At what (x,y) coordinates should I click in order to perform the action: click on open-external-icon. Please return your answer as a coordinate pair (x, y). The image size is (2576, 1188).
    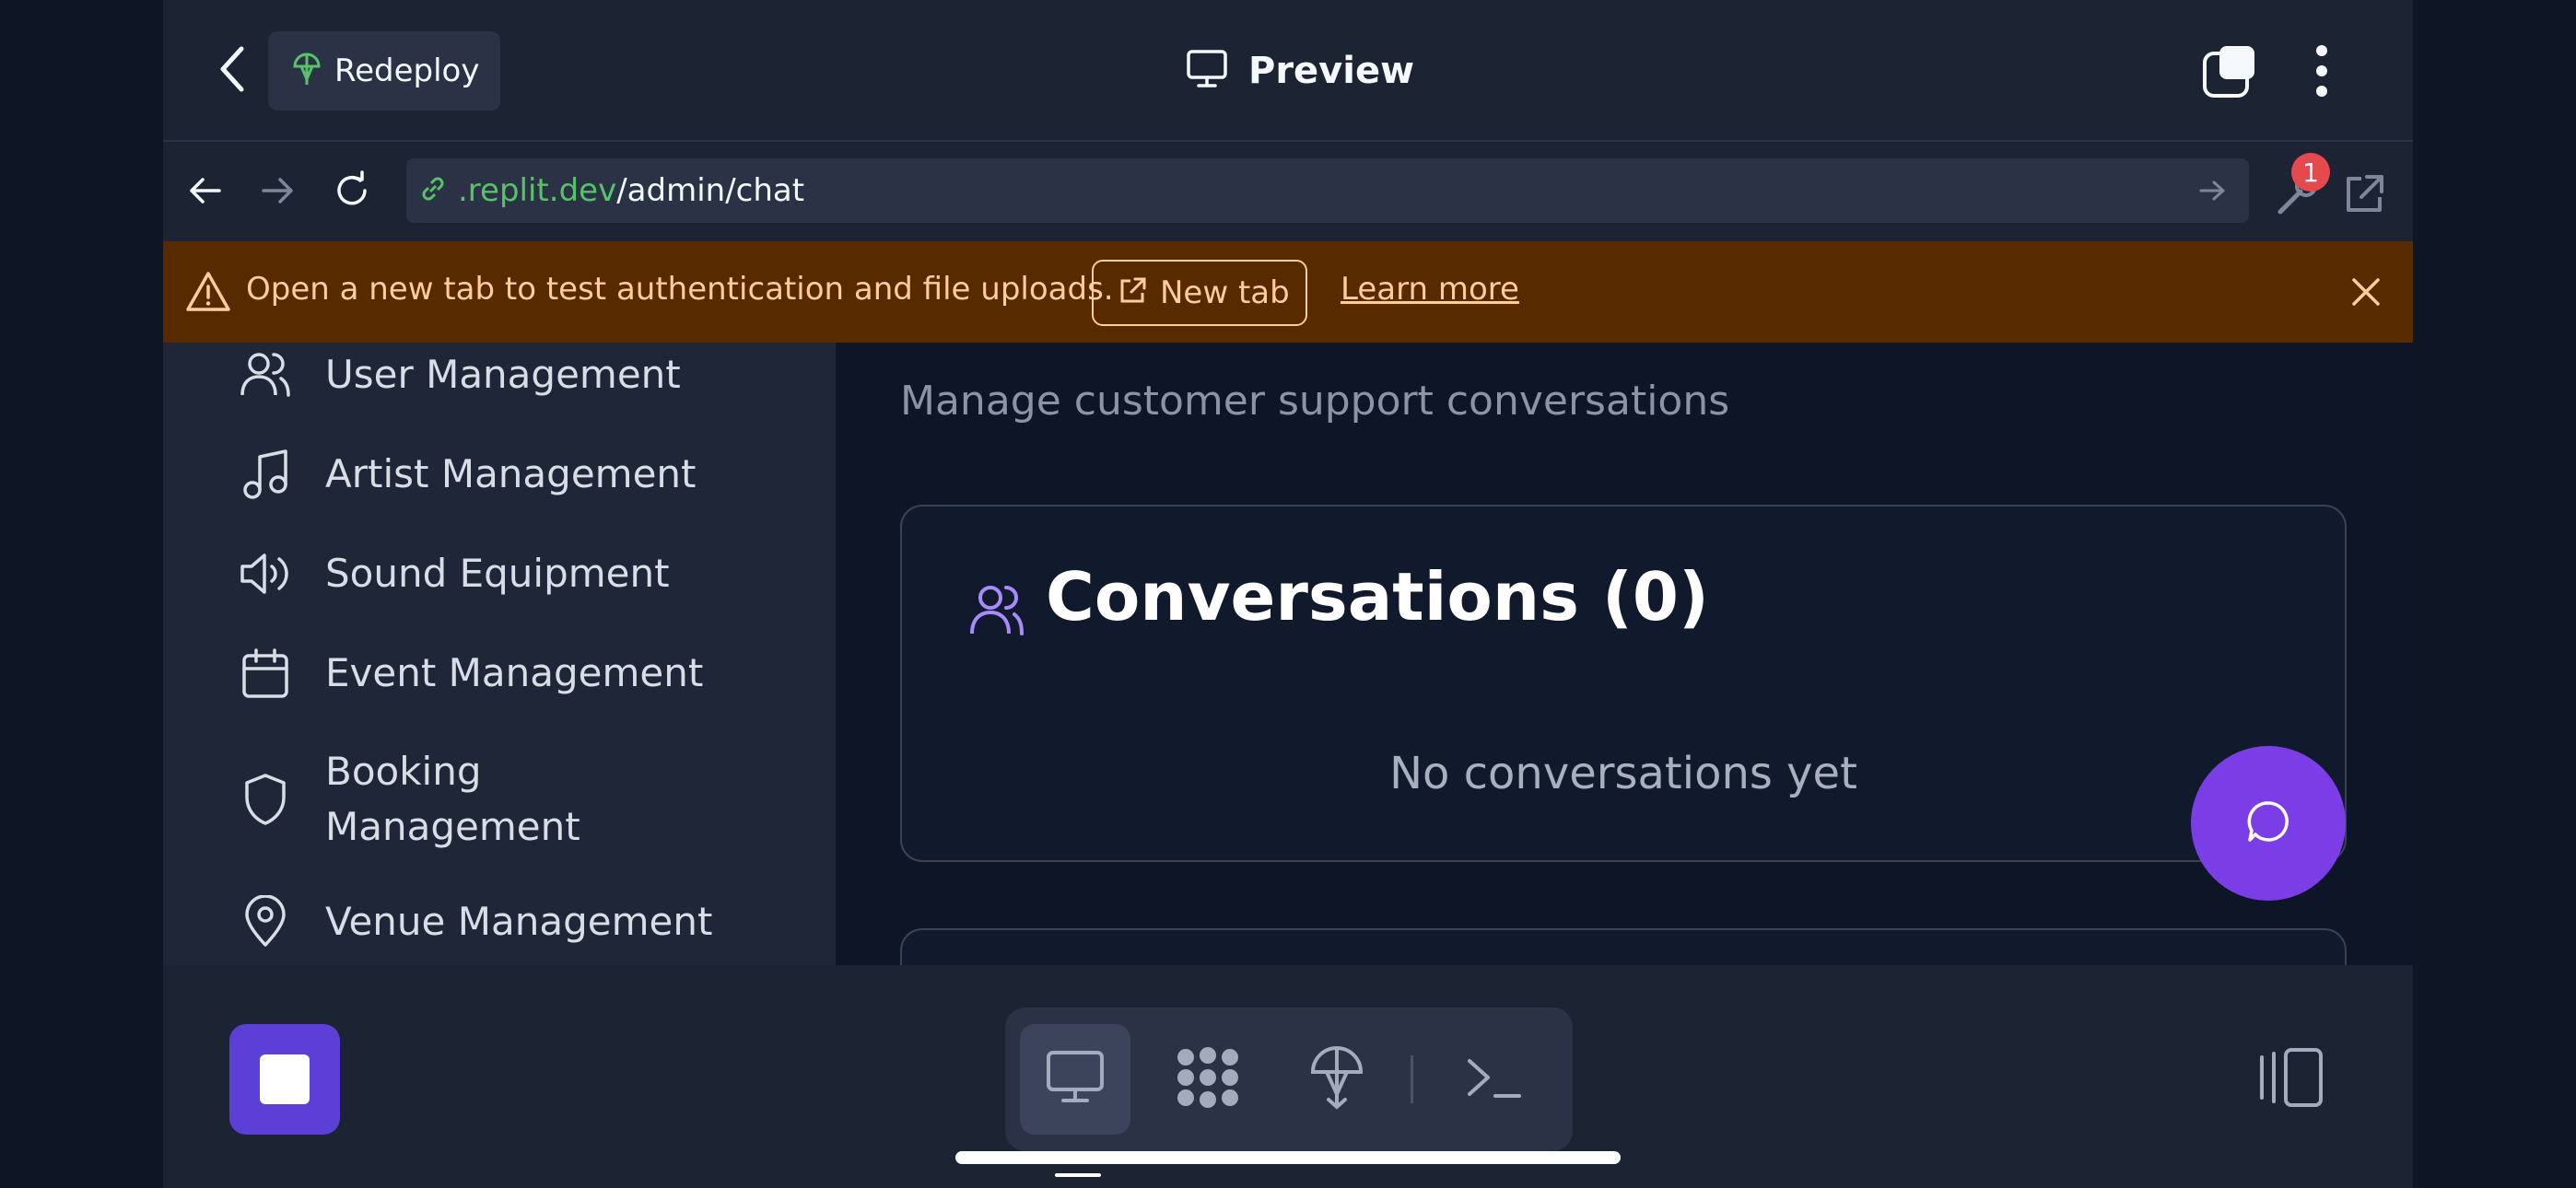
    Looking at the image, I should click on (2364, 194).